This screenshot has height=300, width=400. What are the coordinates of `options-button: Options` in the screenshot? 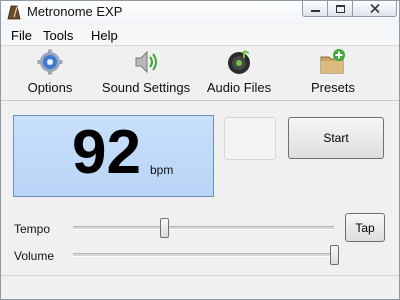 It's located at (50, 73).